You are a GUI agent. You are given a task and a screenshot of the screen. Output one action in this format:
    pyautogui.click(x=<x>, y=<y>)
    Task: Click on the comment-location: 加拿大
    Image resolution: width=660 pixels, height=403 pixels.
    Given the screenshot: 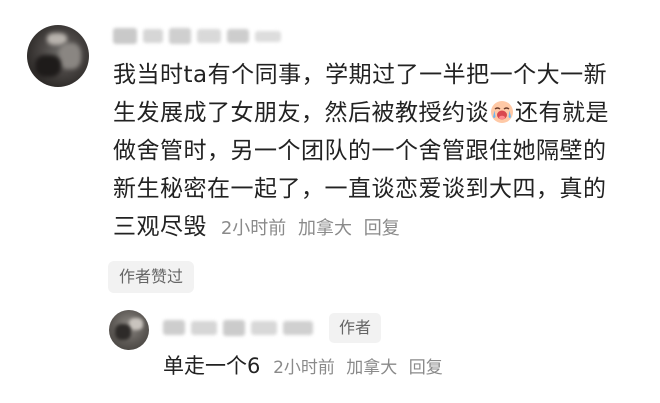 What is the action you would take?
    pyautogui.click(x=325, y=228)
    